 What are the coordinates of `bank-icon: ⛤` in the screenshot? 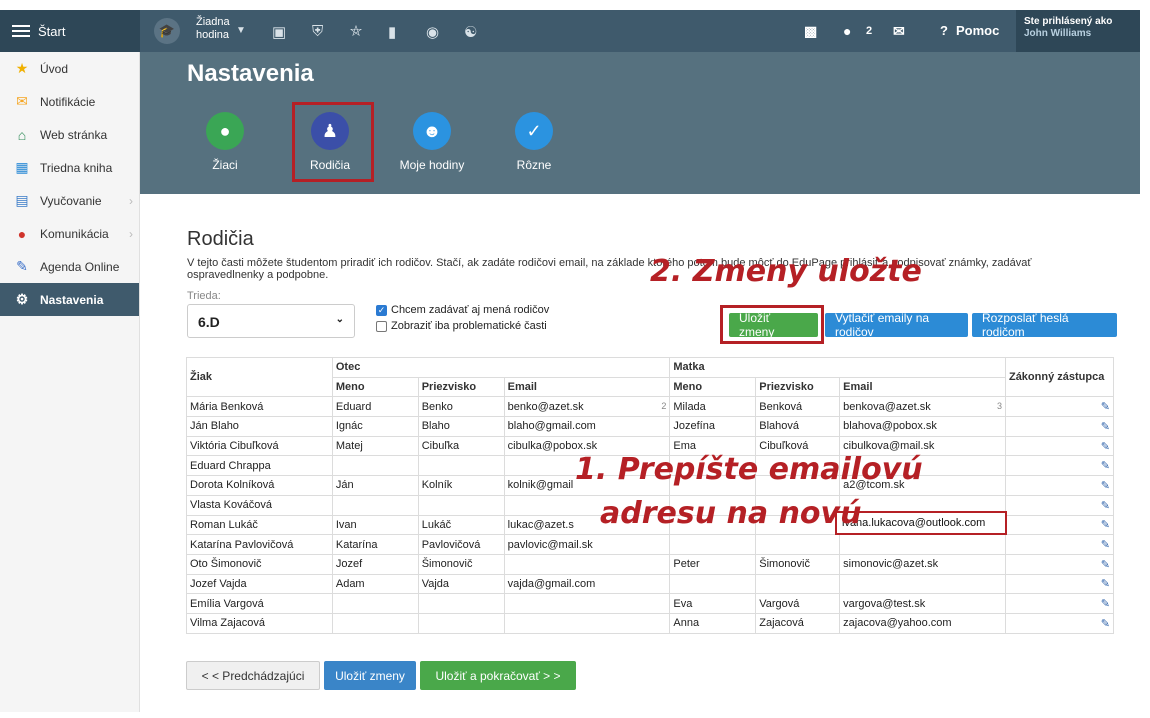 It's located at (356, 31).